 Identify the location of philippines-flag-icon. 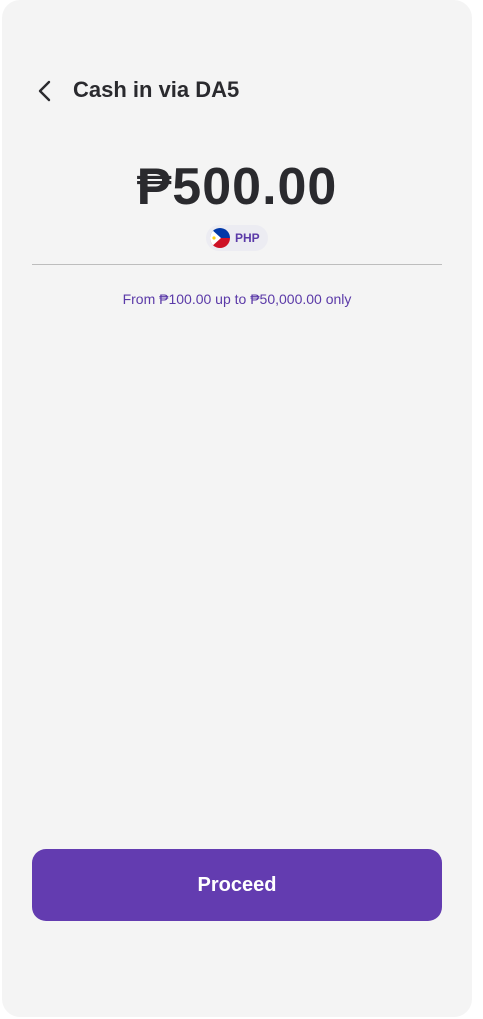
(220, 238).